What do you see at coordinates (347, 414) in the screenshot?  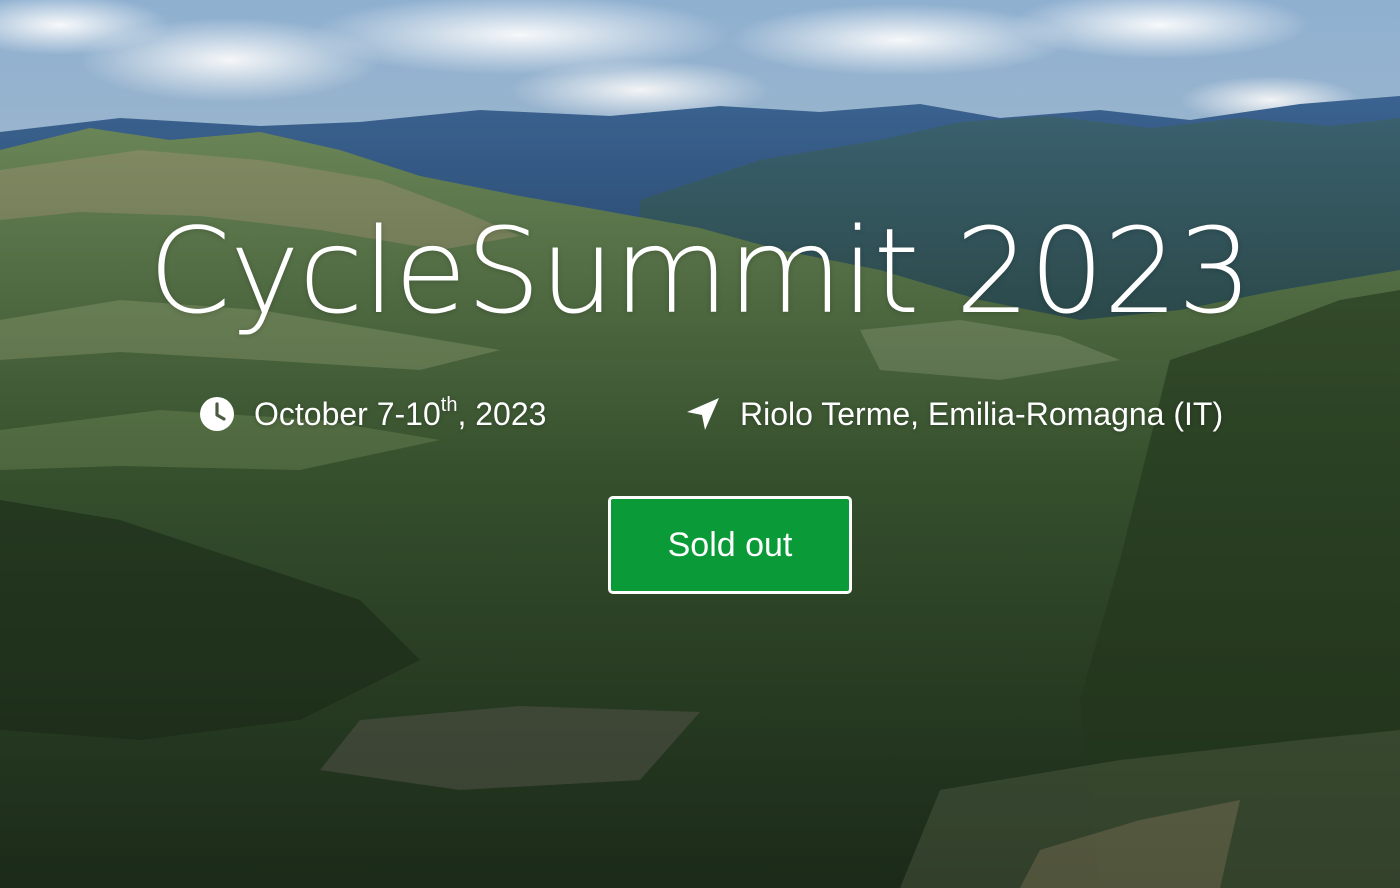 I see `event-date-main: October 7-10` at bounding box center [347, 414].